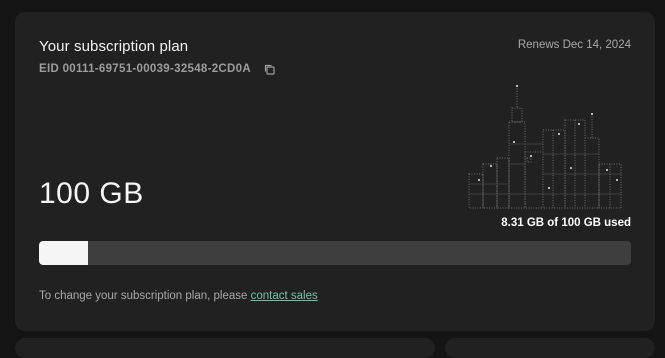 The image size is (665, 358). Describe the element at coordinates (91, 193) in the screenshot. I see `plan-capacity: 100 GB` at that location.